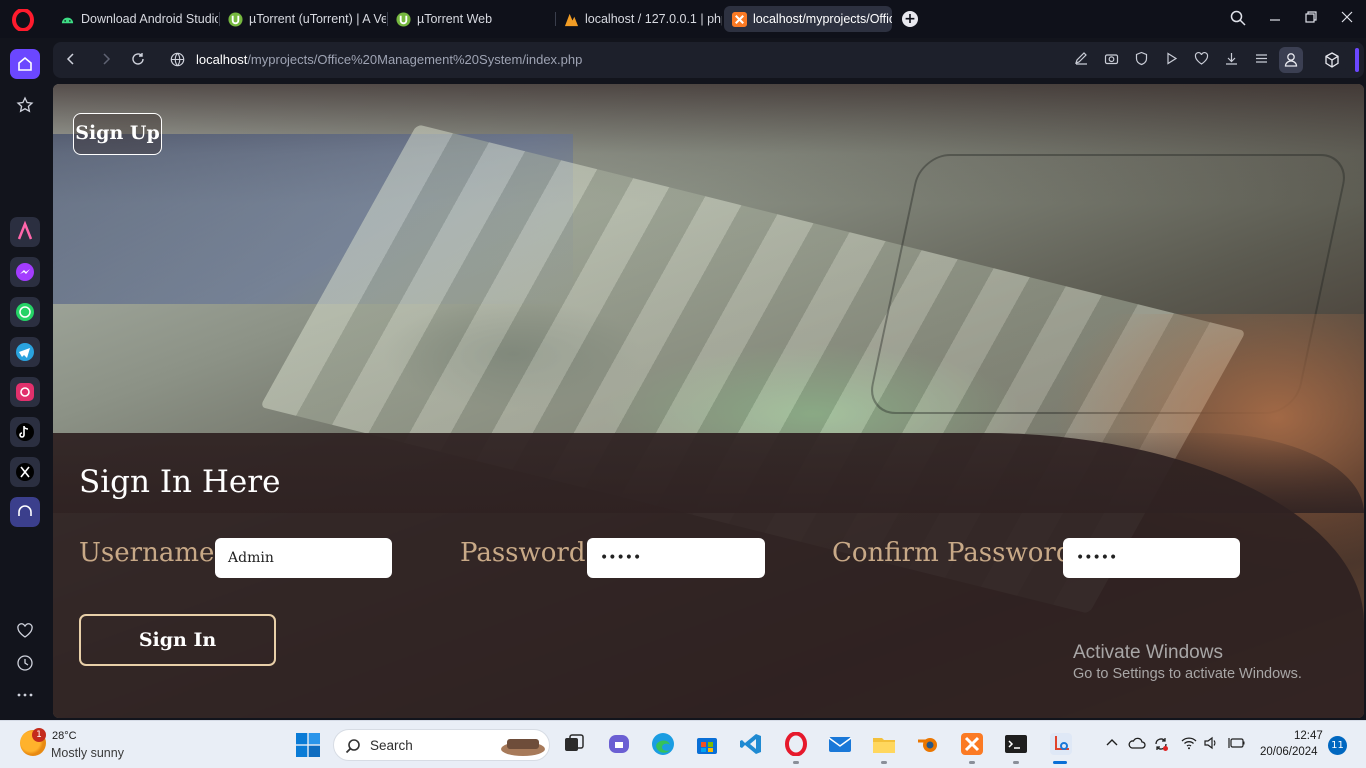 The image size is (1366, 768). Describe the element at coordinates (151, 553) in the screenshot. I see `username-label: Username:` at that location.